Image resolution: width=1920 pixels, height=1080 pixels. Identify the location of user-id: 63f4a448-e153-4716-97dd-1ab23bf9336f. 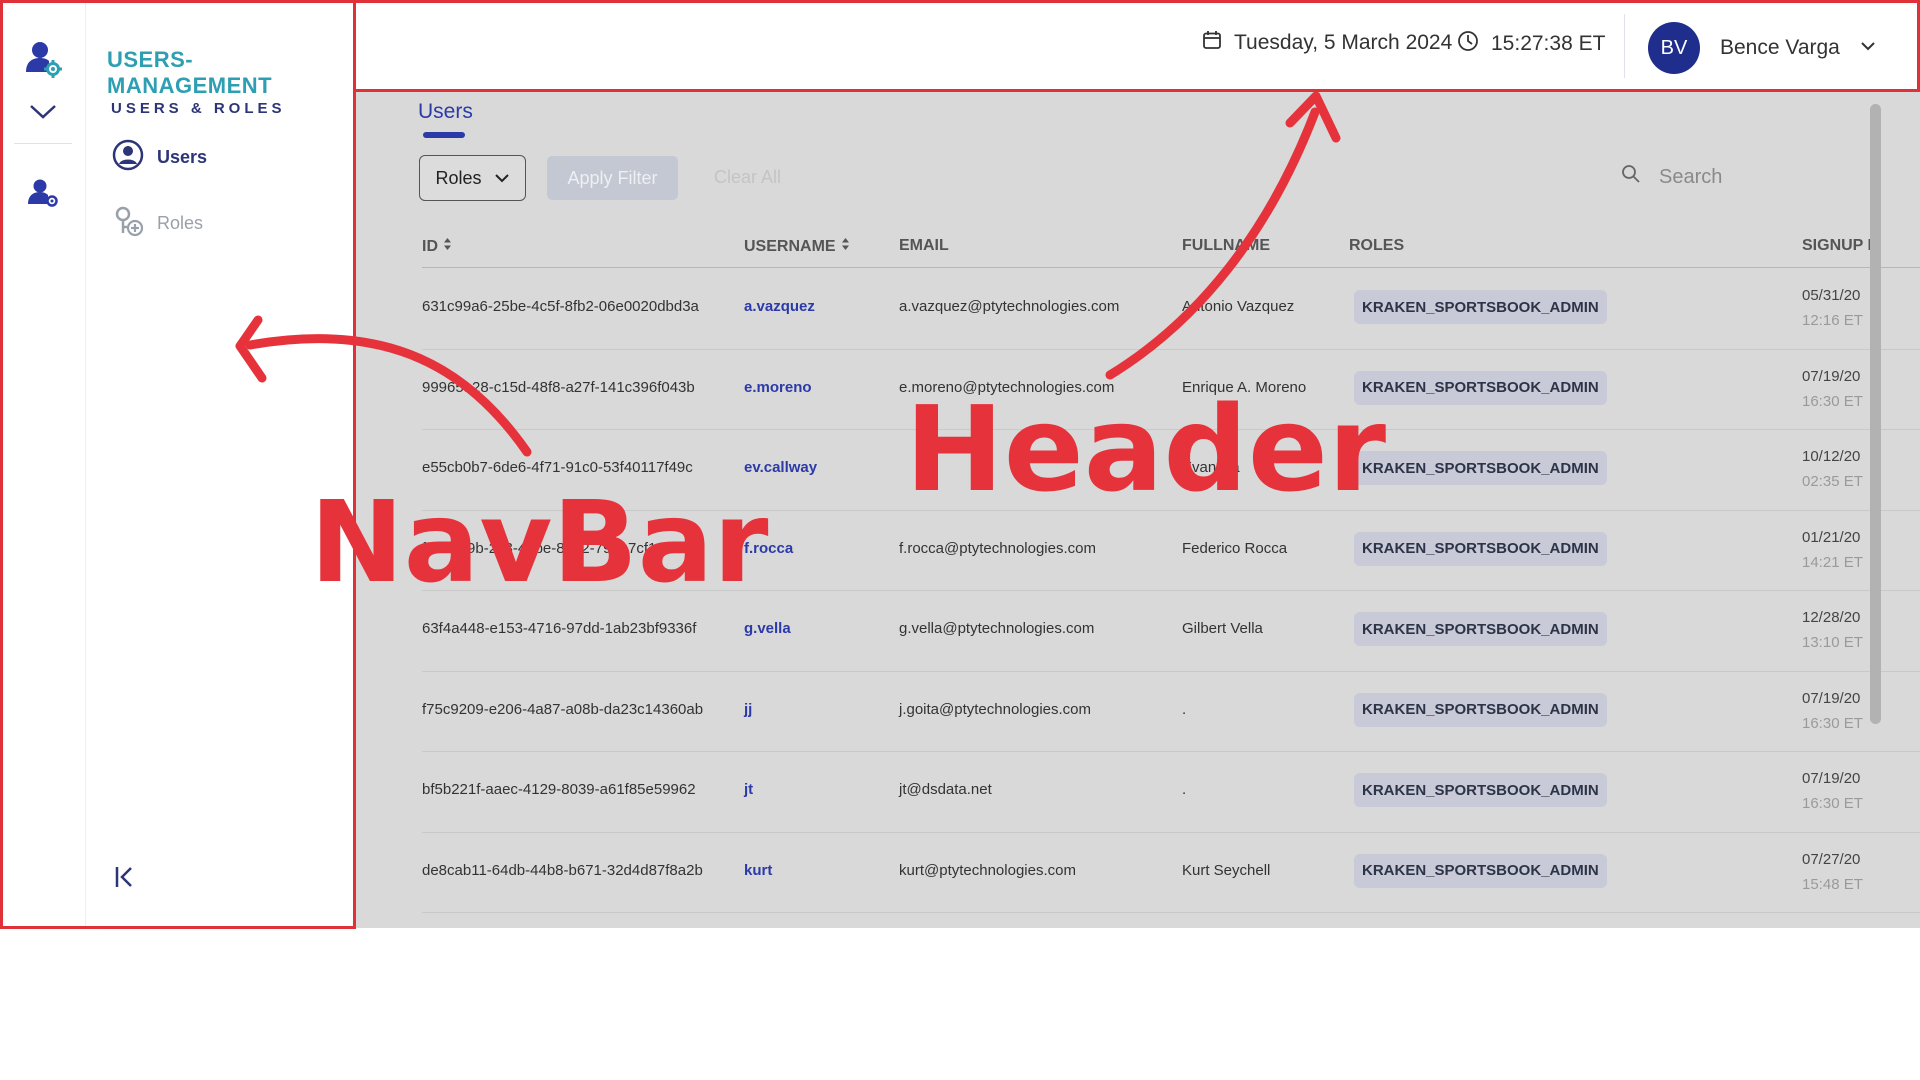
(559, 628).